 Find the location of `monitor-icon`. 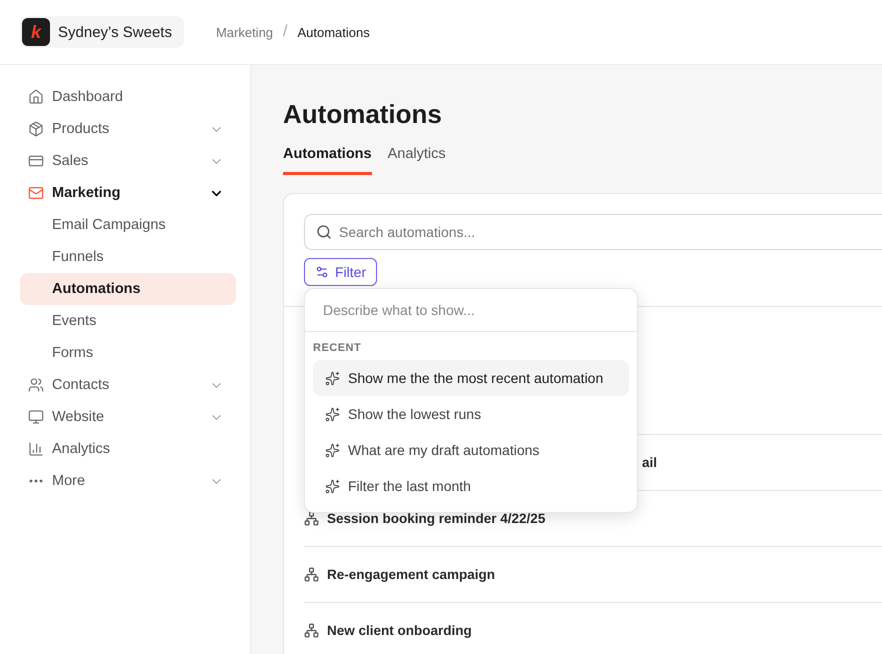

monitor-icon is located at coordinates (36, 417).